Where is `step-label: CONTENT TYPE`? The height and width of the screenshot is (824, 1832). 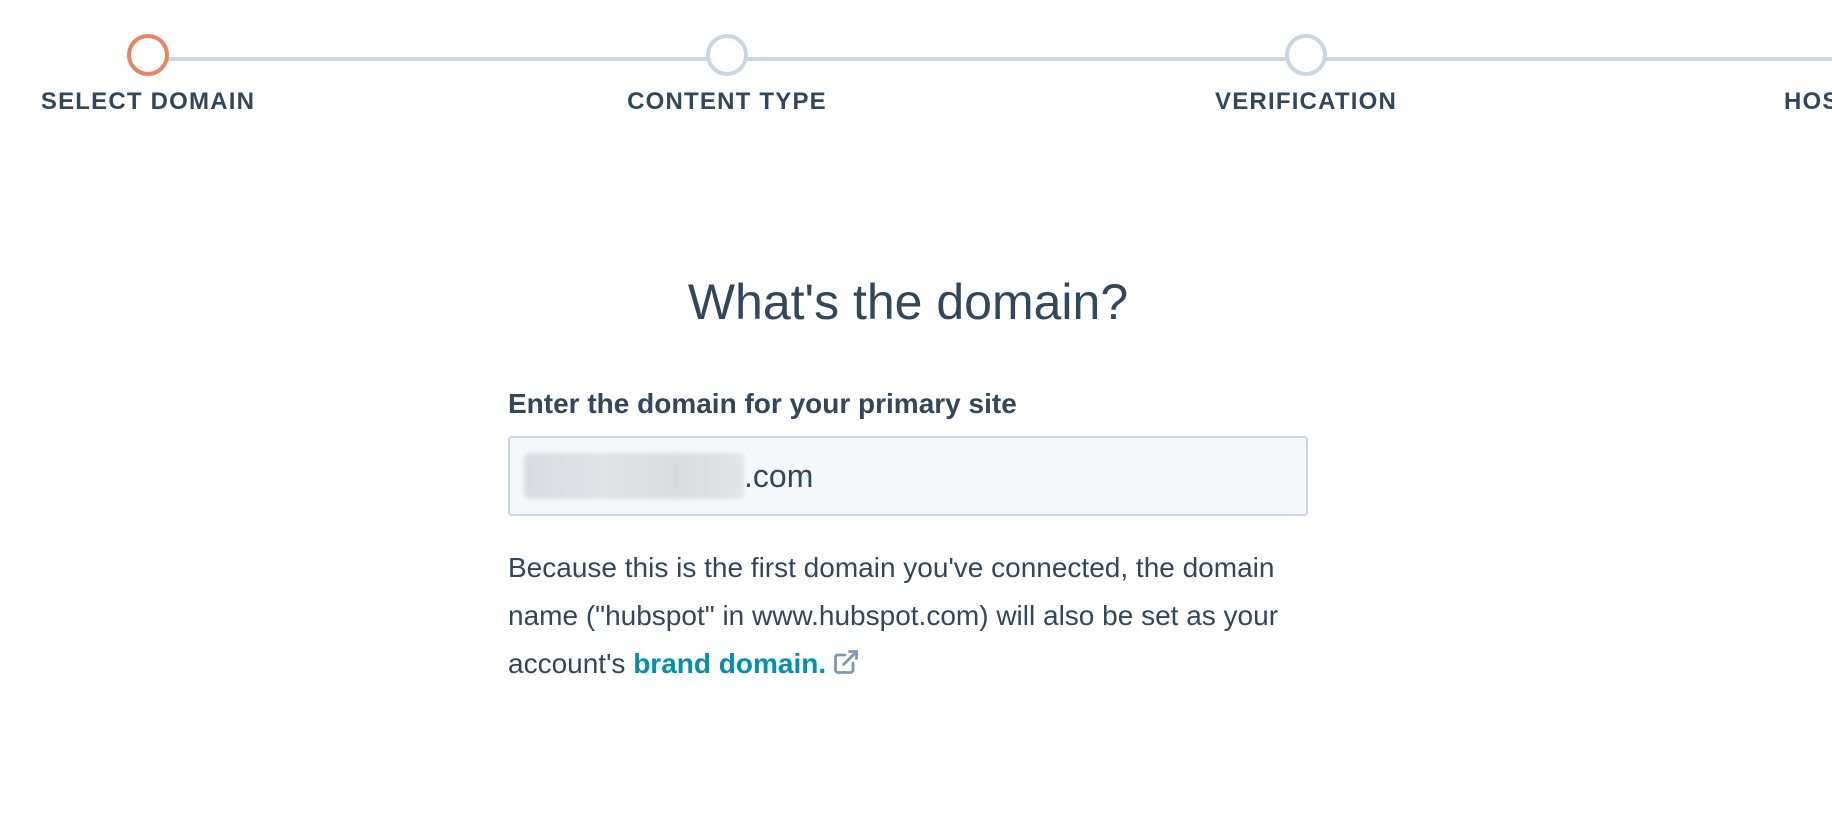
step-label: CONTENT TYPE is located at coordinates (727, 101).